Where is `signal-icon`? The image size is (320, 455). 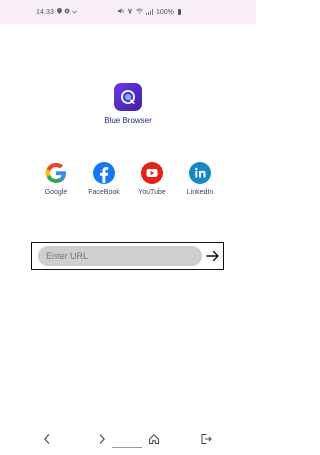
signal-icon is located at coordinates (149, 12).